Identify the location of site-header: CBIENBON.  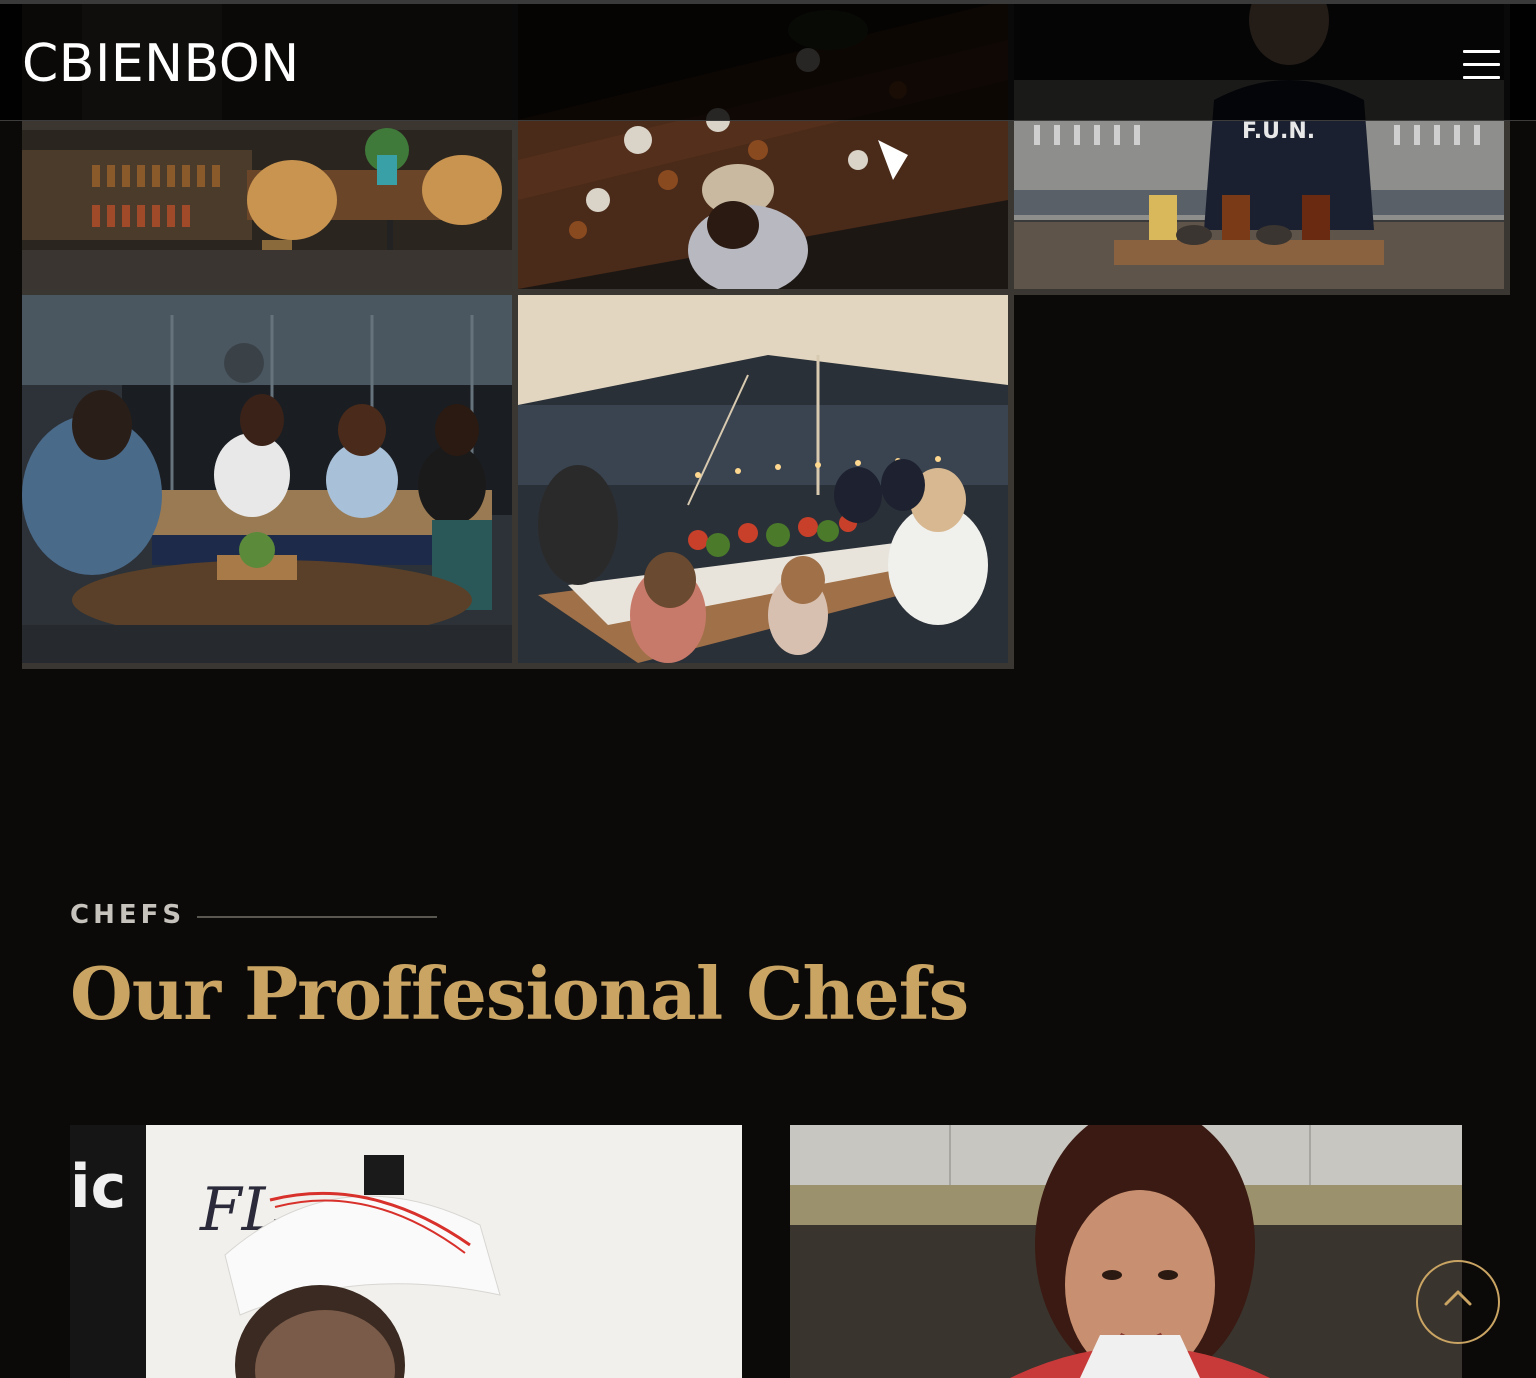
(768, 60).